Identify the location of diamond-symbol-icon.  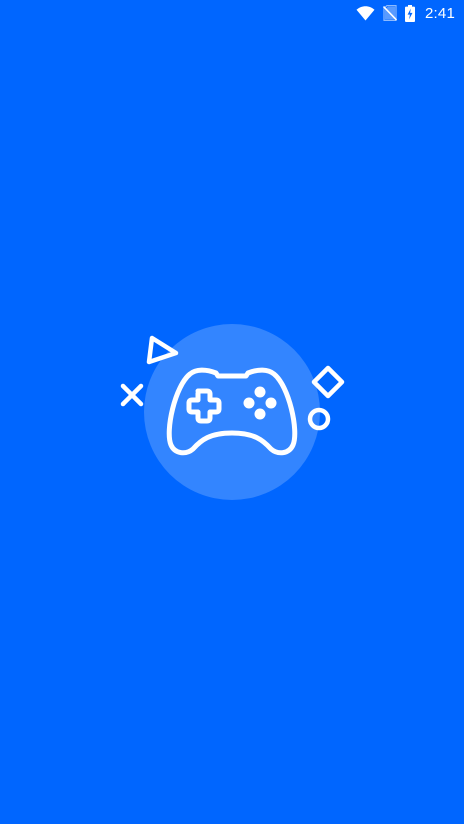
(328, 382).